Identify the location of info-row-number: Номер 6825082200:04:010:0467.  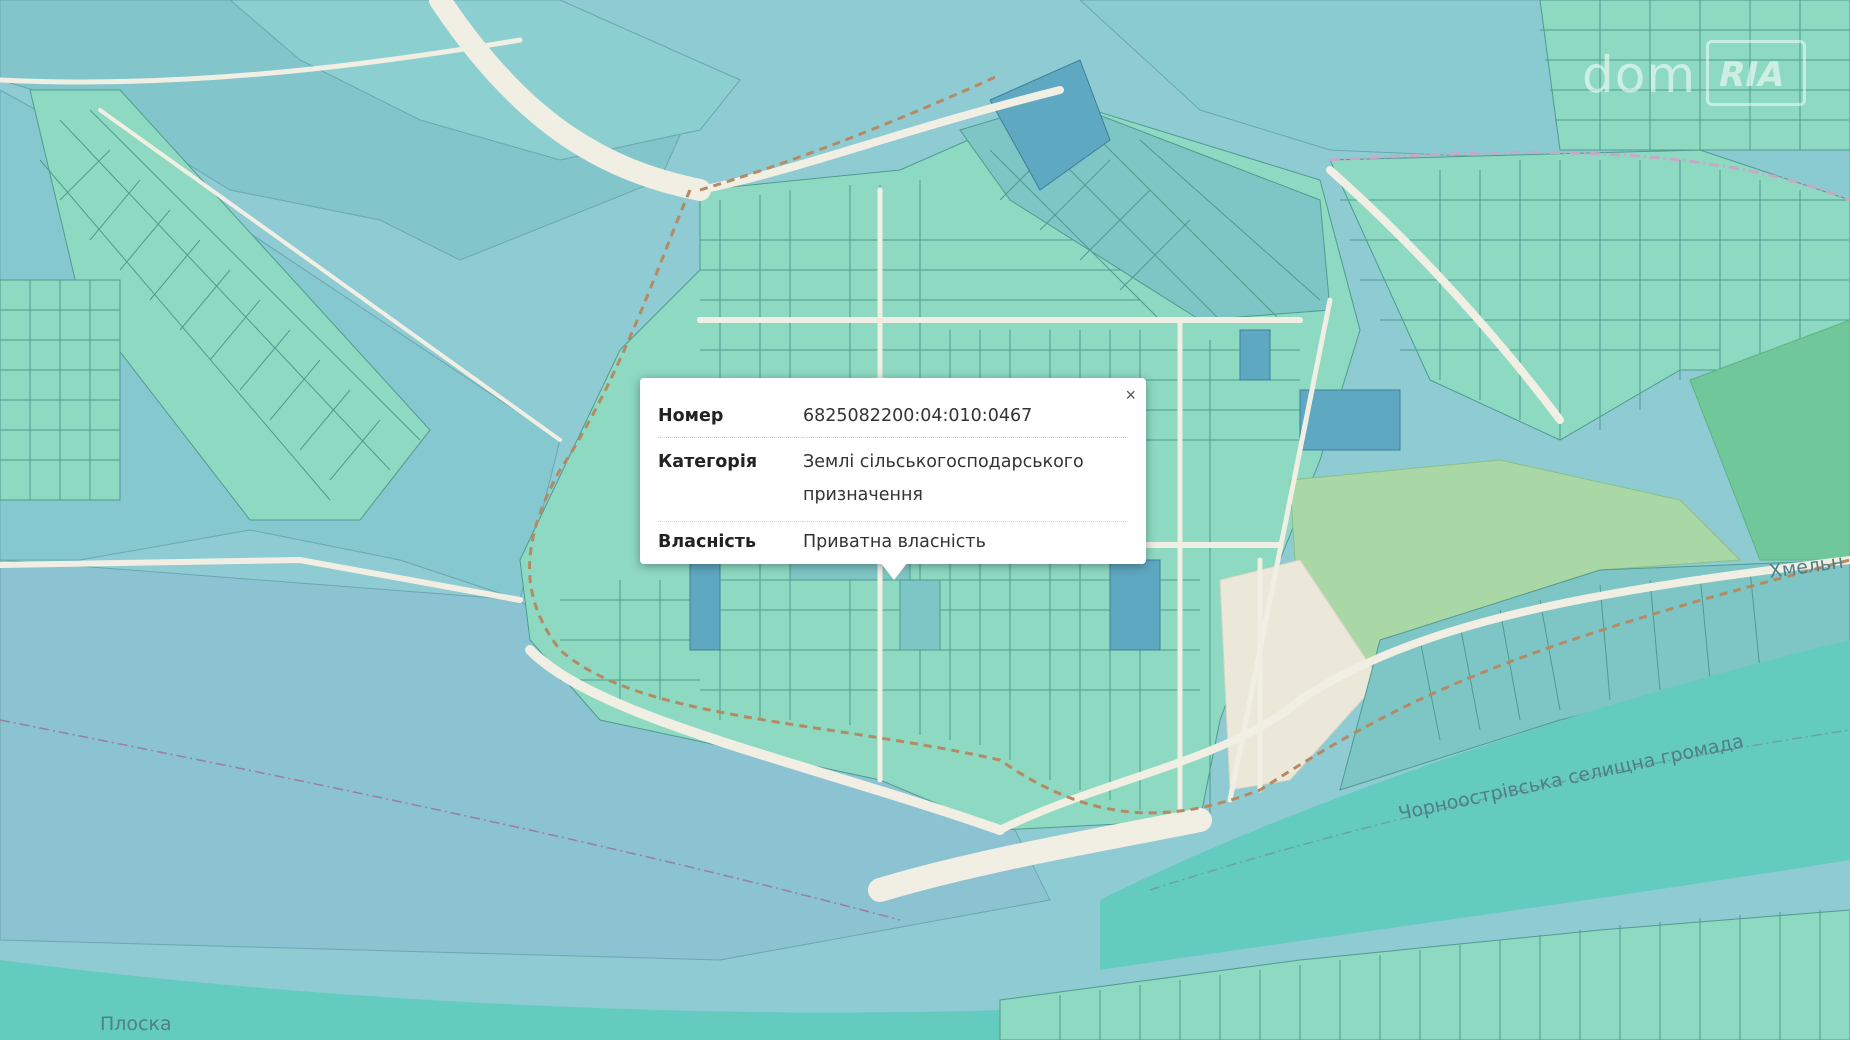
(893, 417).